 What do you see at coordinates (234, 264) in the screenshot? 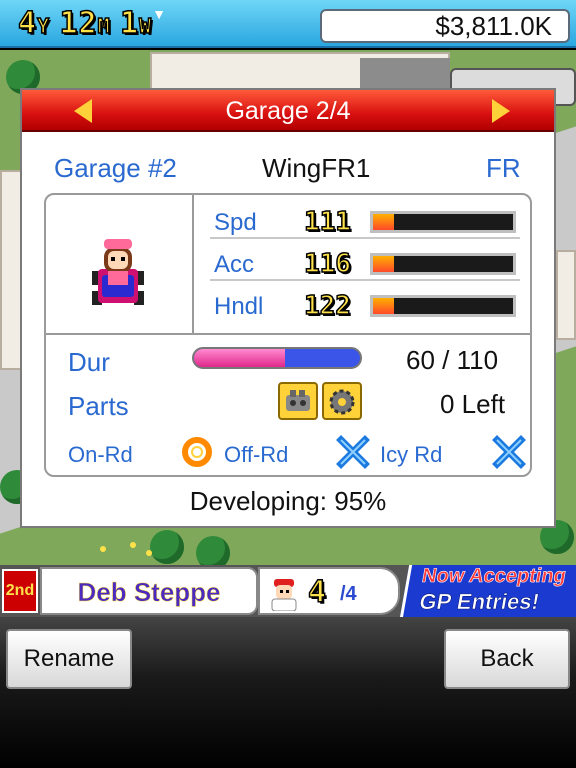
I see `stat-label: Acc` at bounding box center [234, 264].